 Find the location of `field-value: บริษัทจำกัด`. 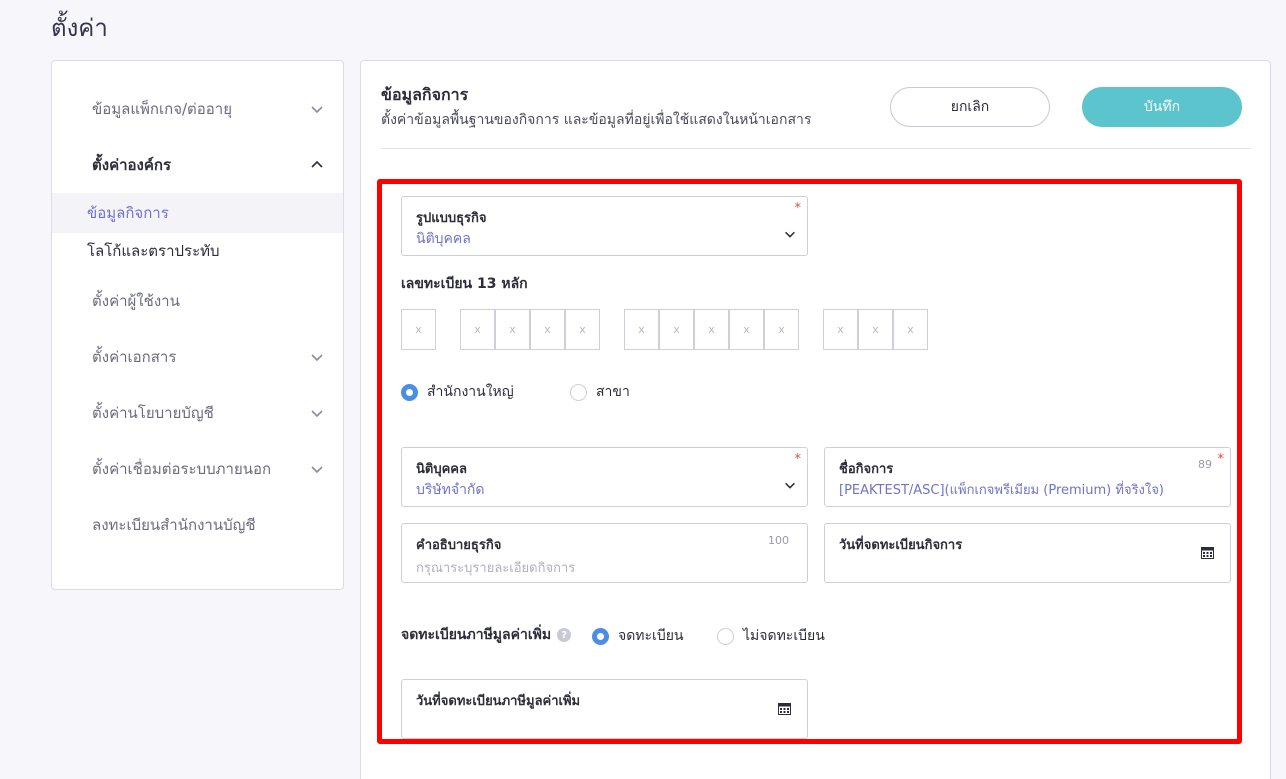

field-value: บริษัทจำกัด is located at coordinates (450, 490).